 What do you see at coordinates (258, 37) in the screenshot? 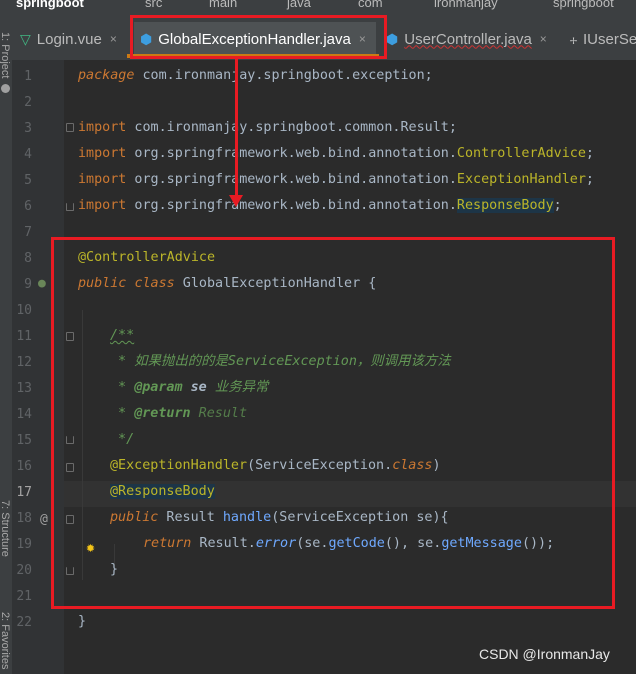
I see `highlight-box-tab` at bounding box center [258, 37].